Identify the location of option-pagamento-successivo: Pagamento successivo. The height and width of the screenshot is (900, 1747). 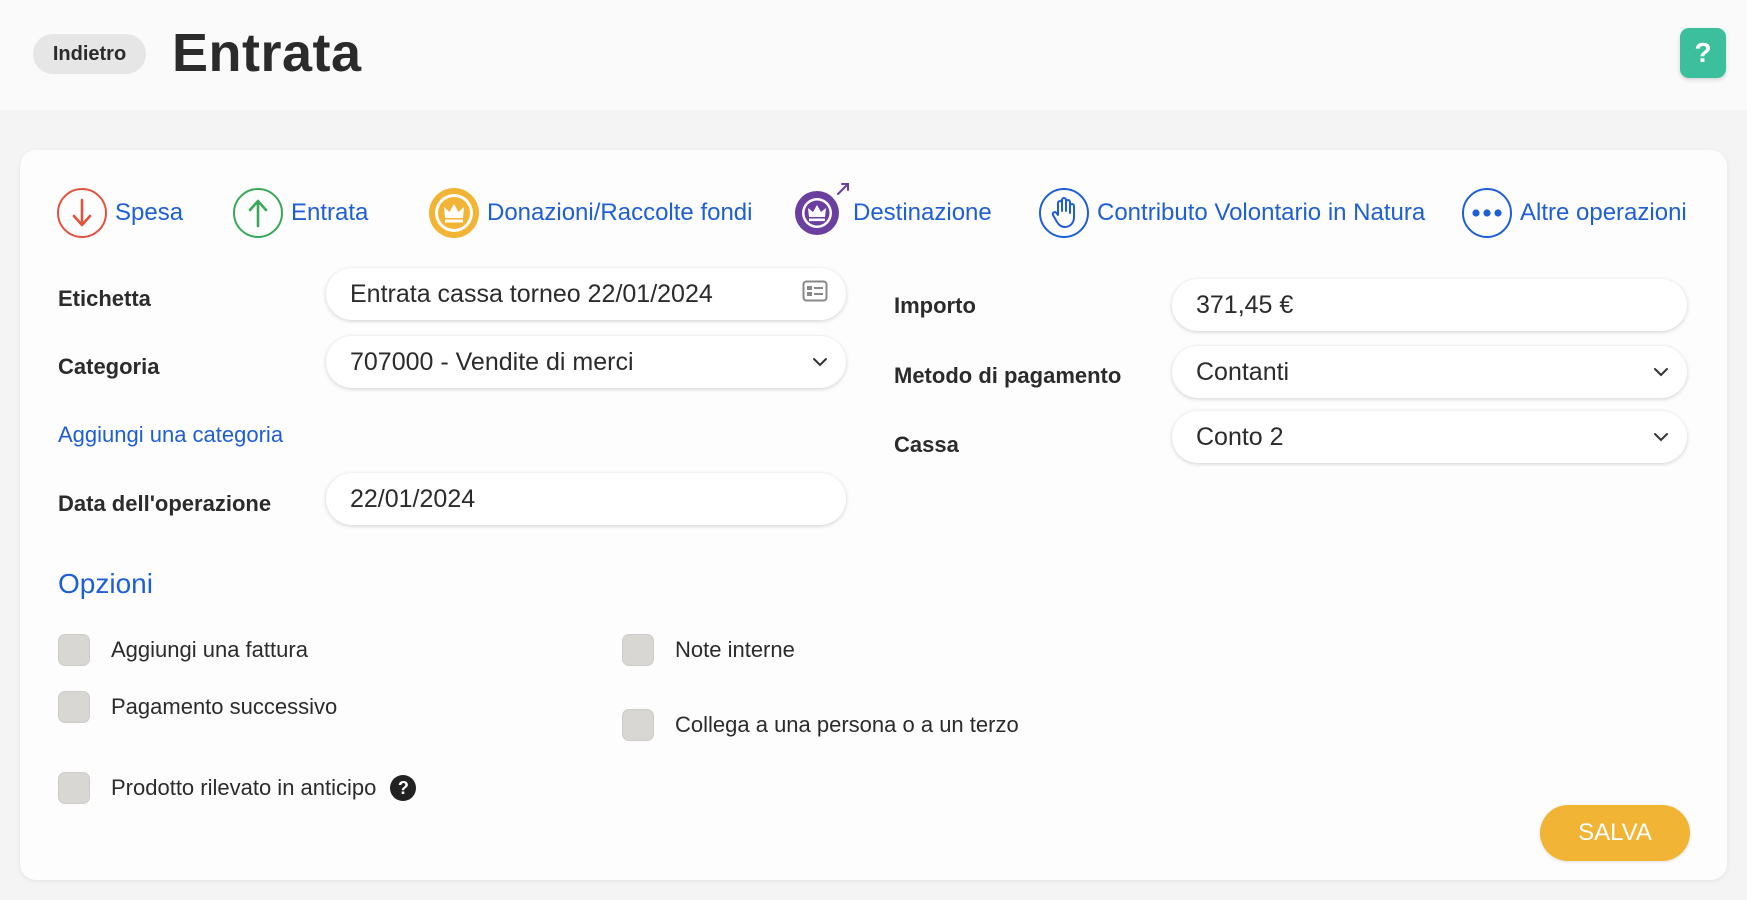
(197, 707).